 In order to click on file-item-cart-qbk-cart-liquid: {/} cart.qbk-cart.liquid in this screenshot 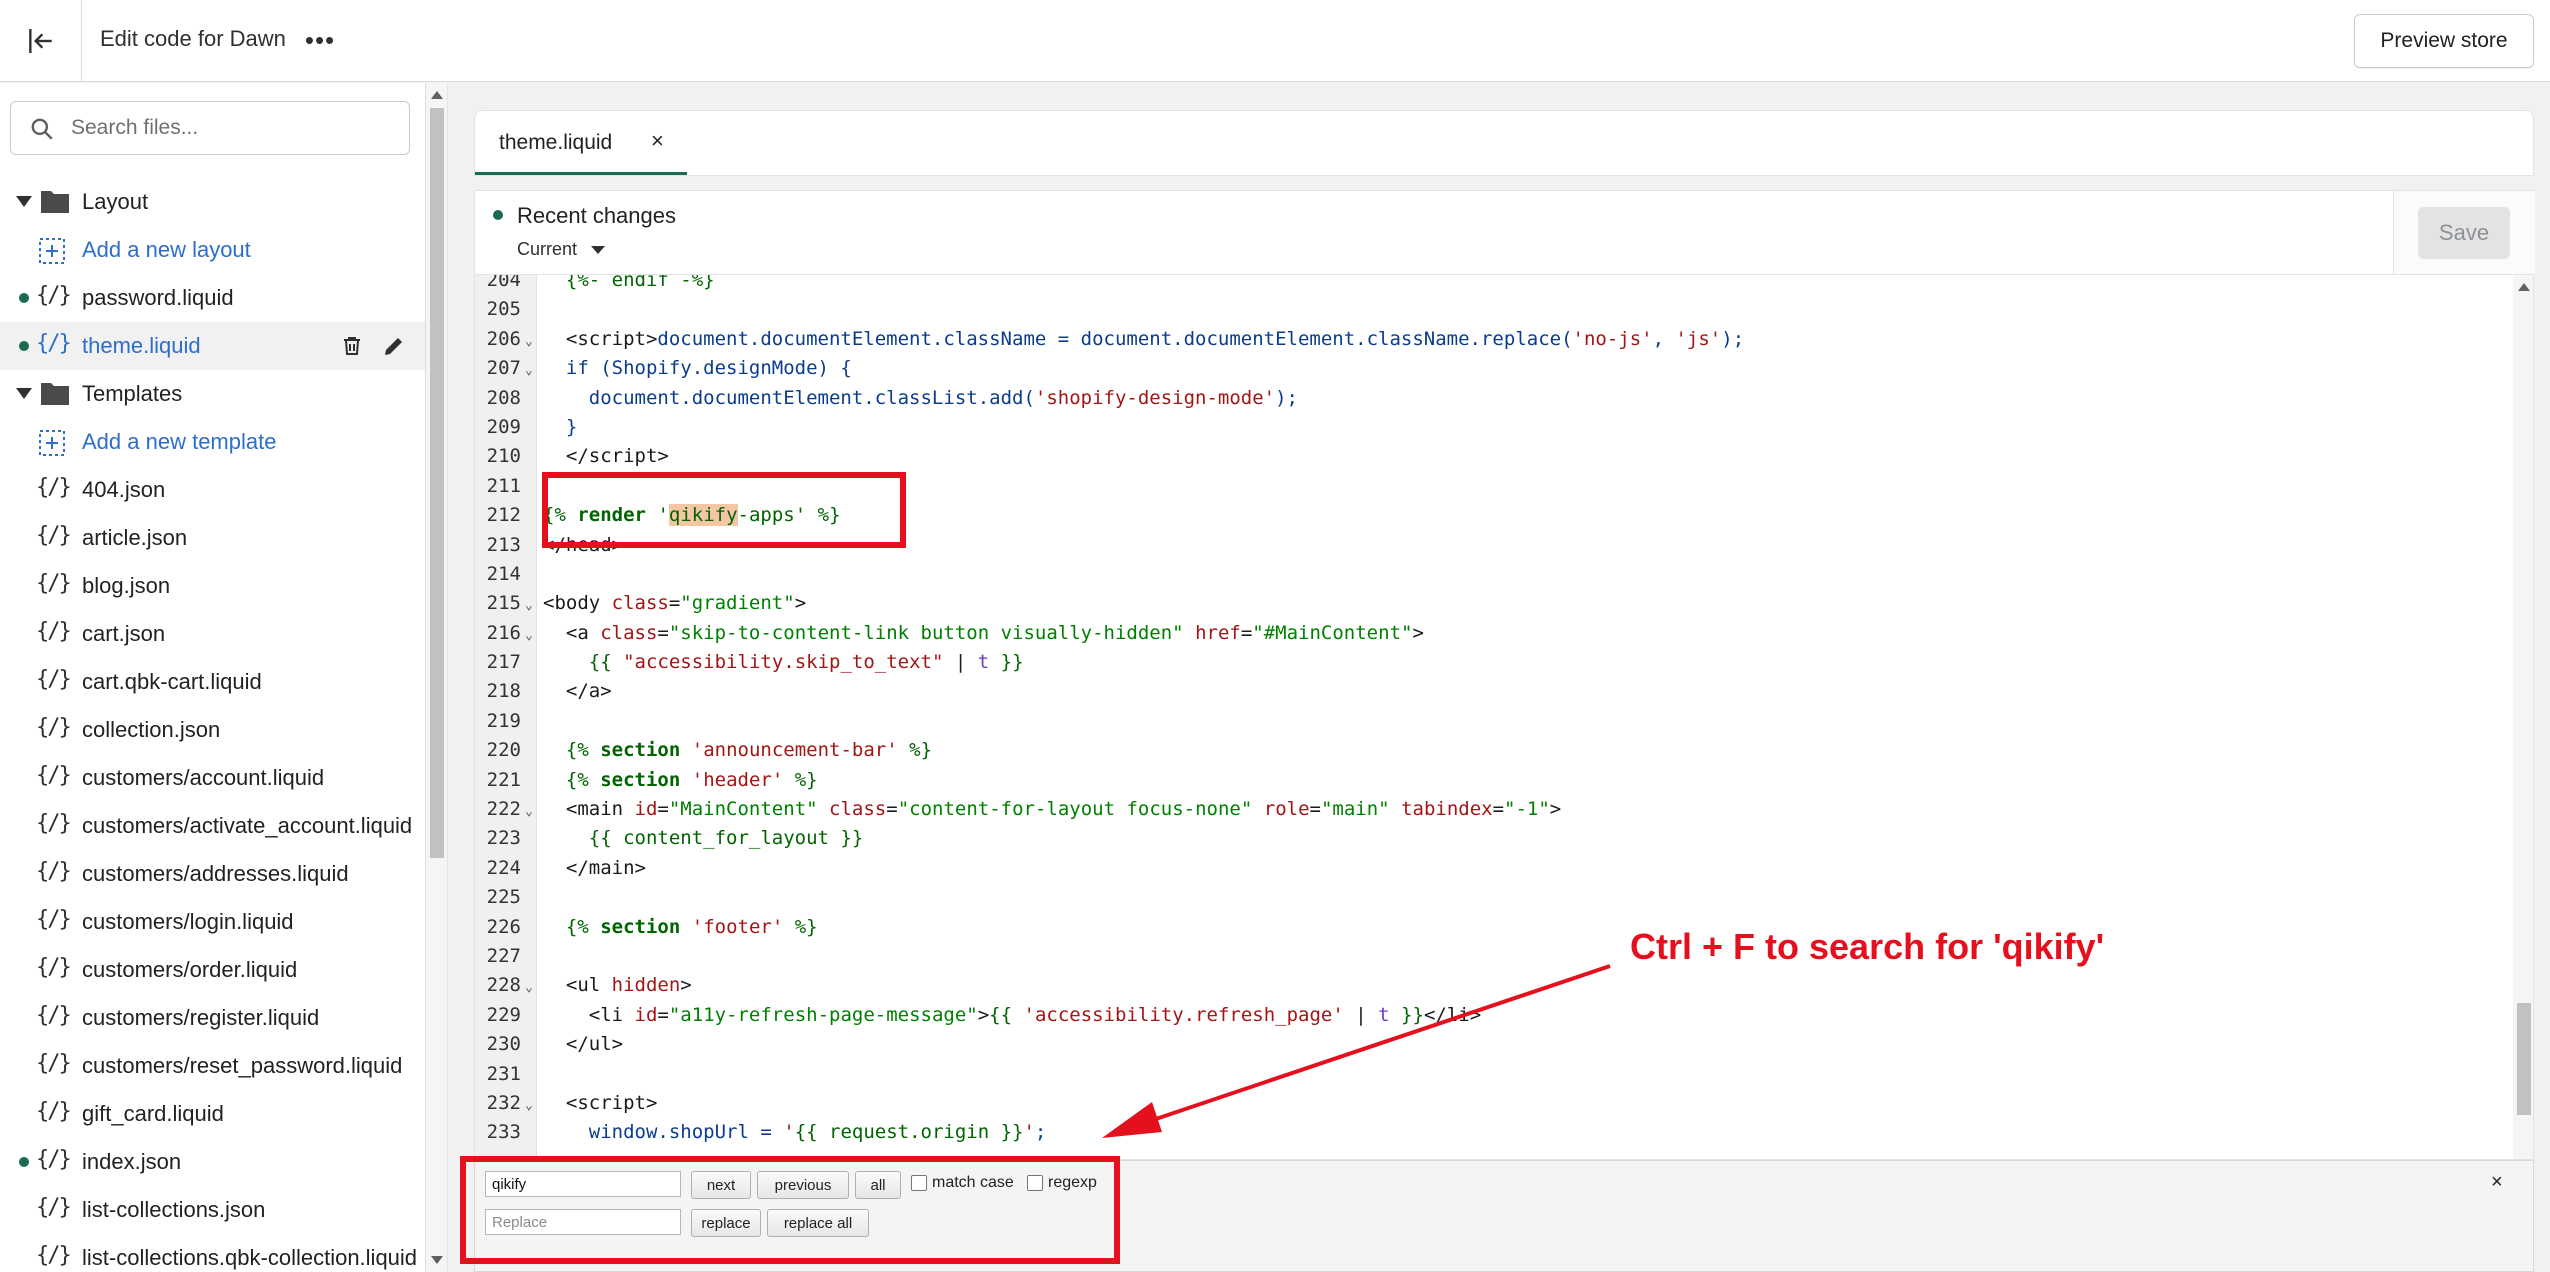, I will do `click(212, 682)`.